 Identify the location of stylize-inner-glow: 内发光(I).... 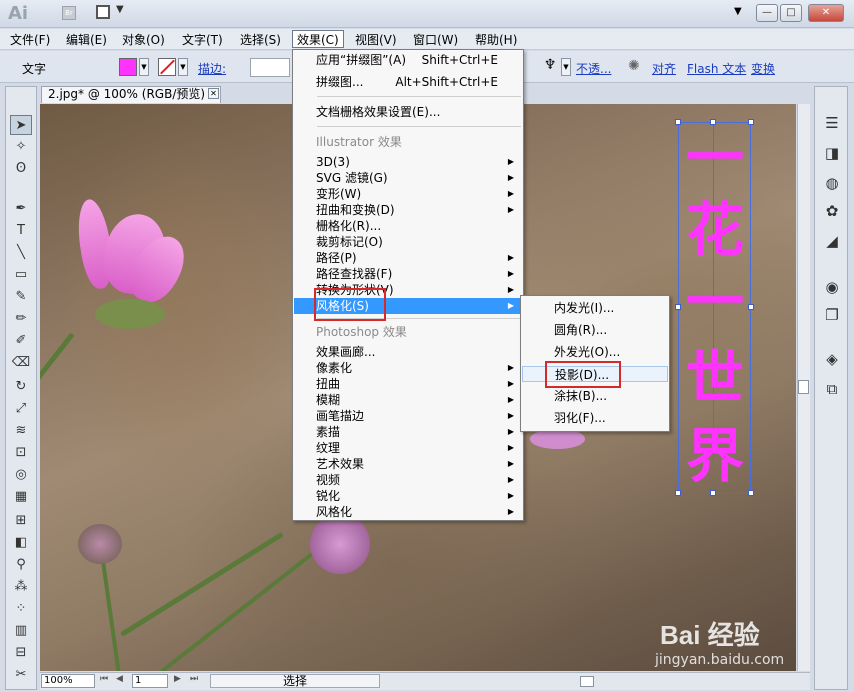
(595, 308).